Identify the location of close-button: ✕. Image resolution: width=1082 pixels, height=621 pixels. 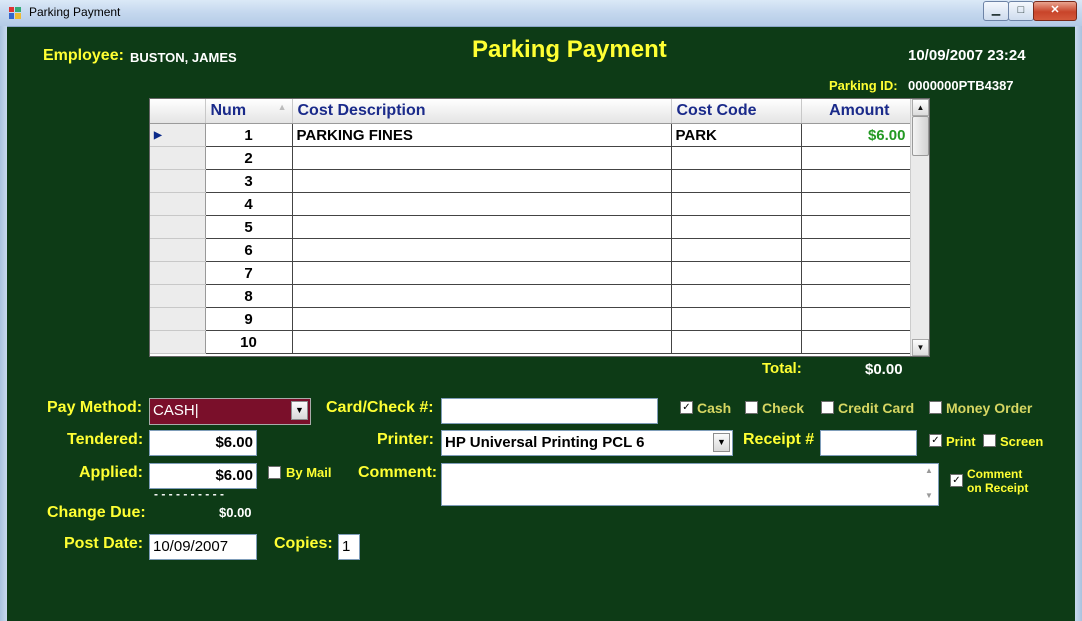
(1055, 11).